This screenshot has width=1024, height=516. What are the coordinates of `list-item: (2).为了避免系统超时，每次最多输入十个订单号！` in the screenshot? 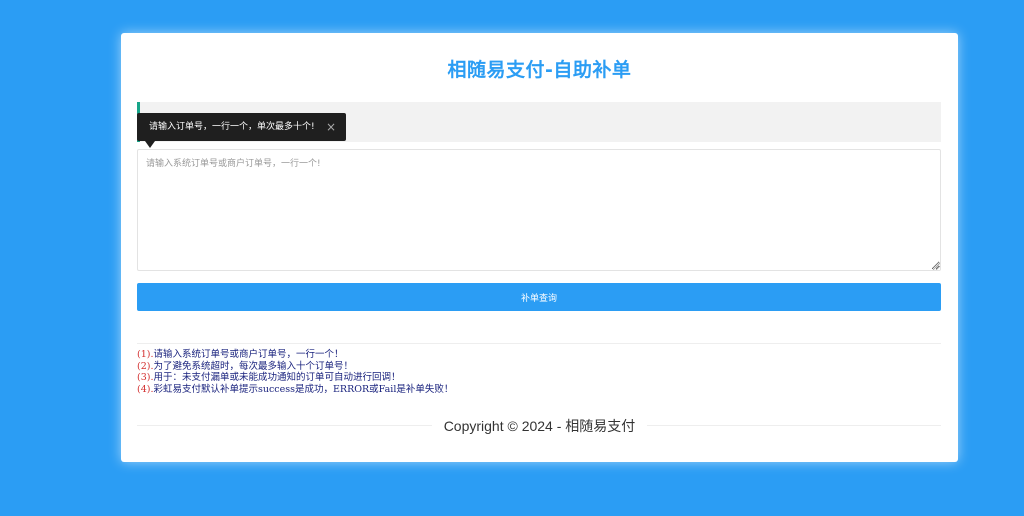 It's located at (245, 366).